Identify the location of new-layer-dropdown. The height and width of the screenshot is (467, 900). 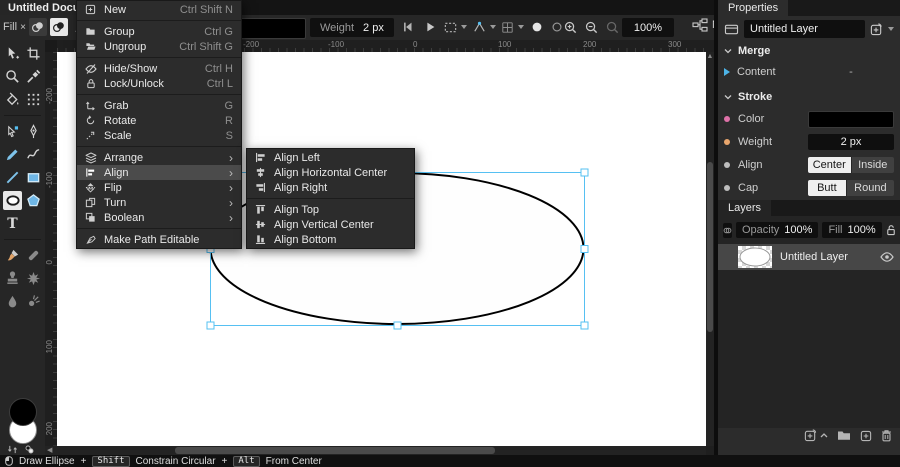
(816, 435).